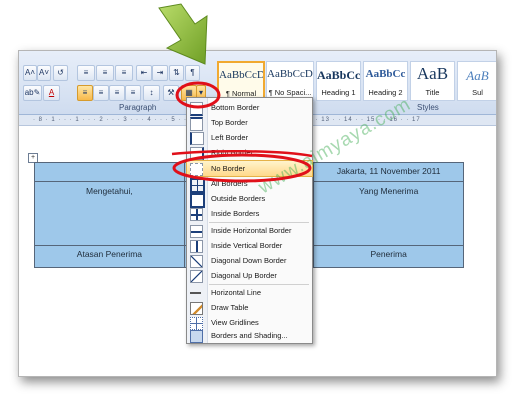 This screenshot has height=400, width=520. I want to click on menu-item-diagonal-down-border: Diagonal Down Border, so click(249, 260).